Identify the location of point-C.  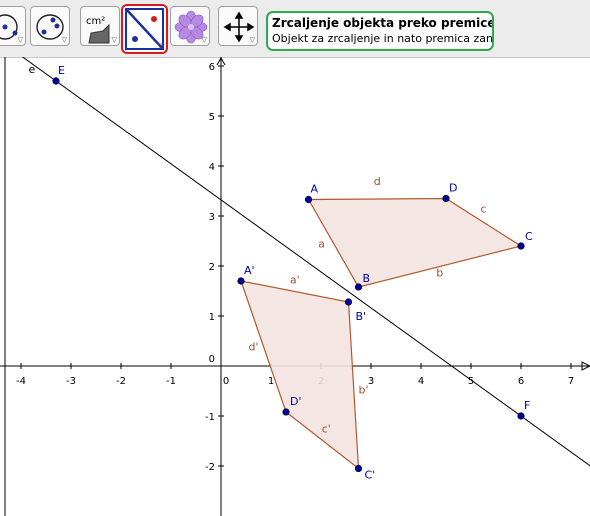
(521, 246).